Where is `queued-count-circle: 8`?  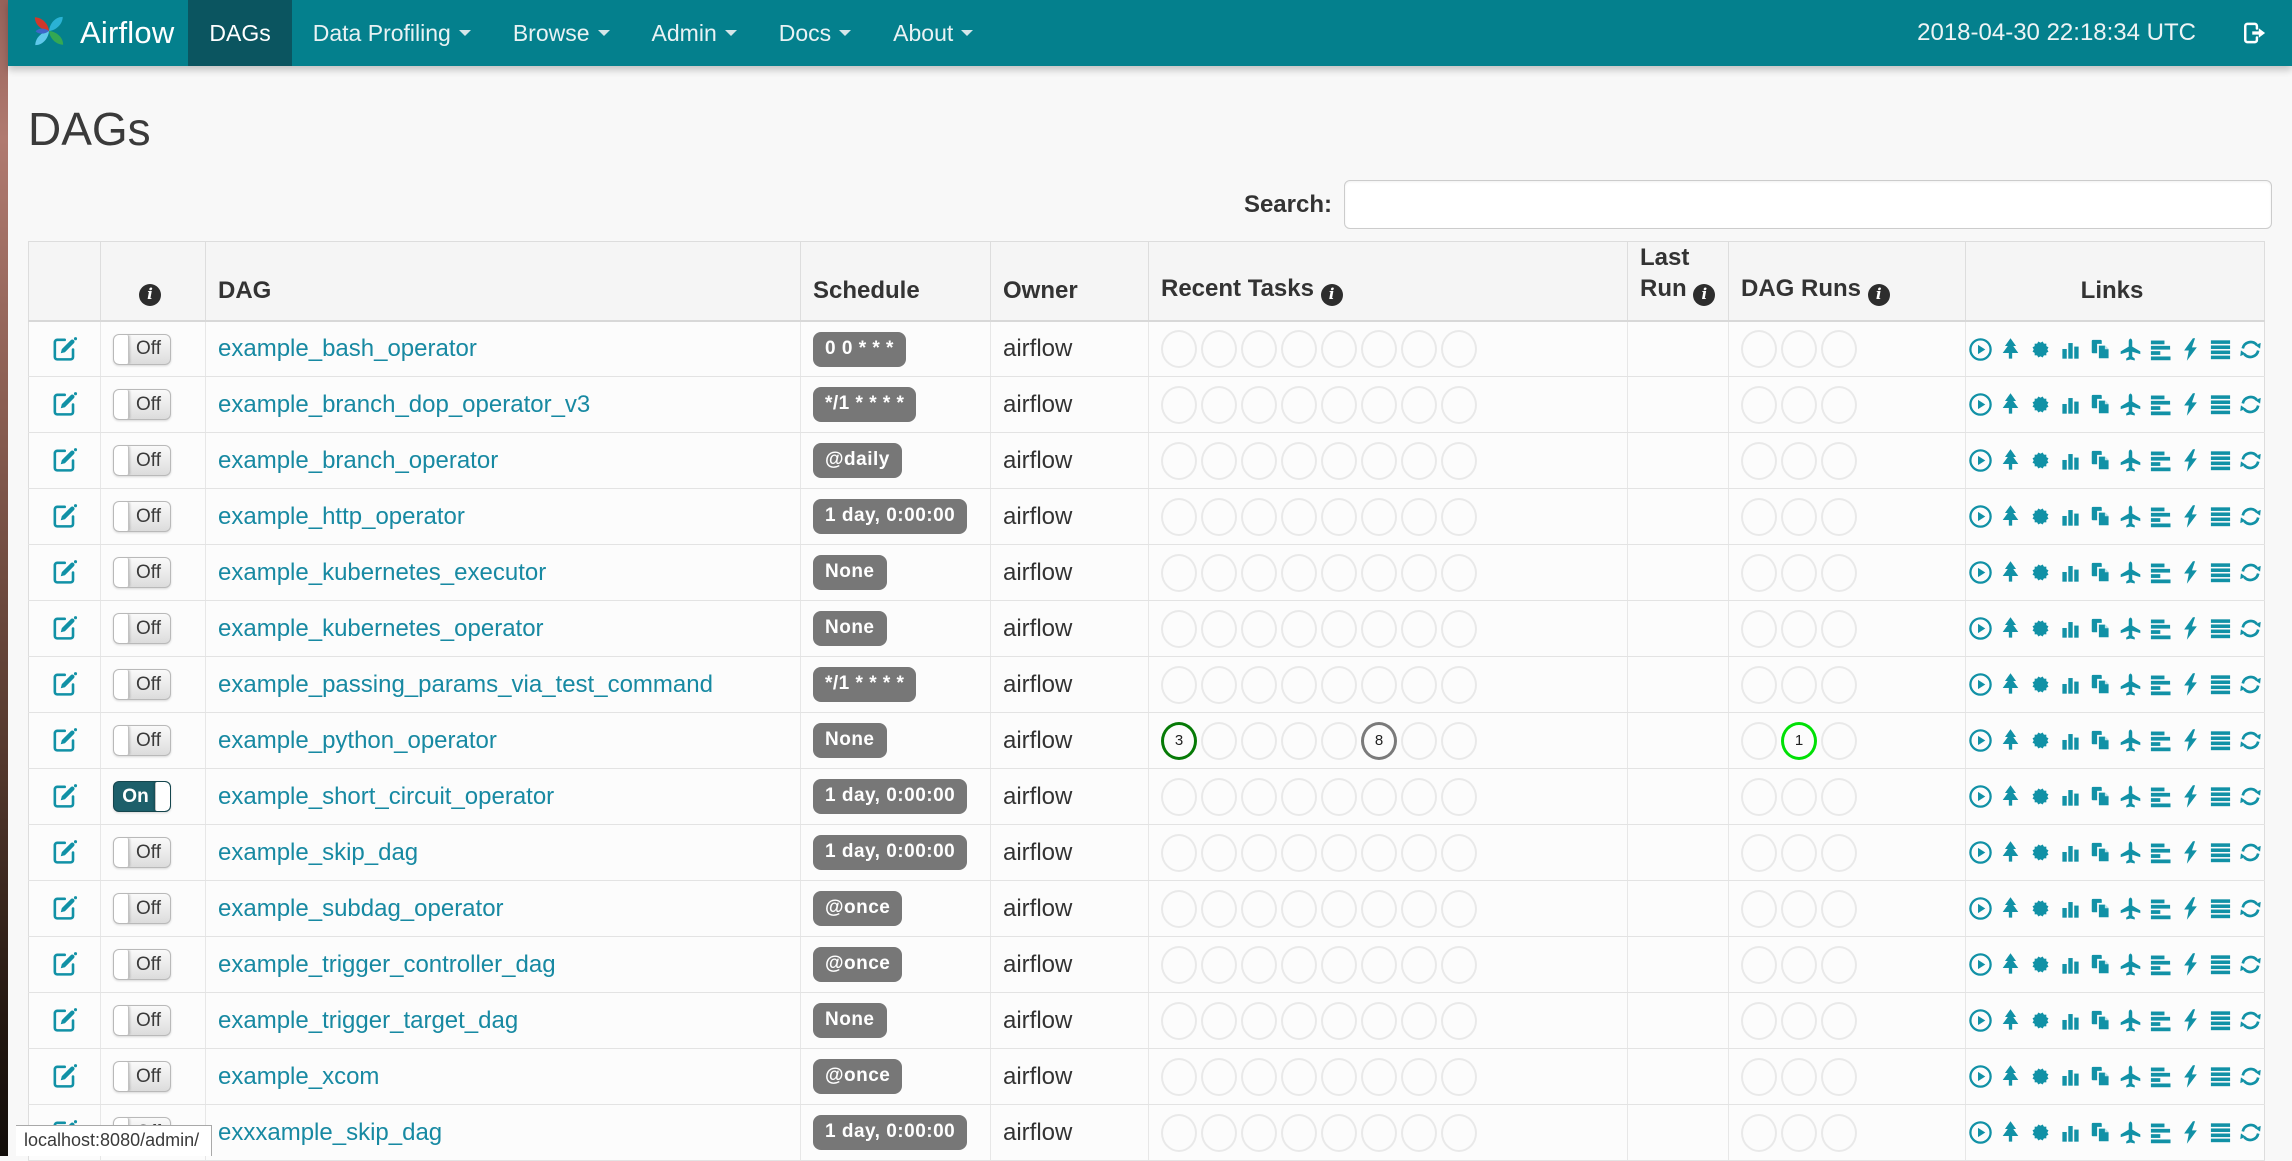
queued-count-circle: 8 is located at coordinates (1379, 741).